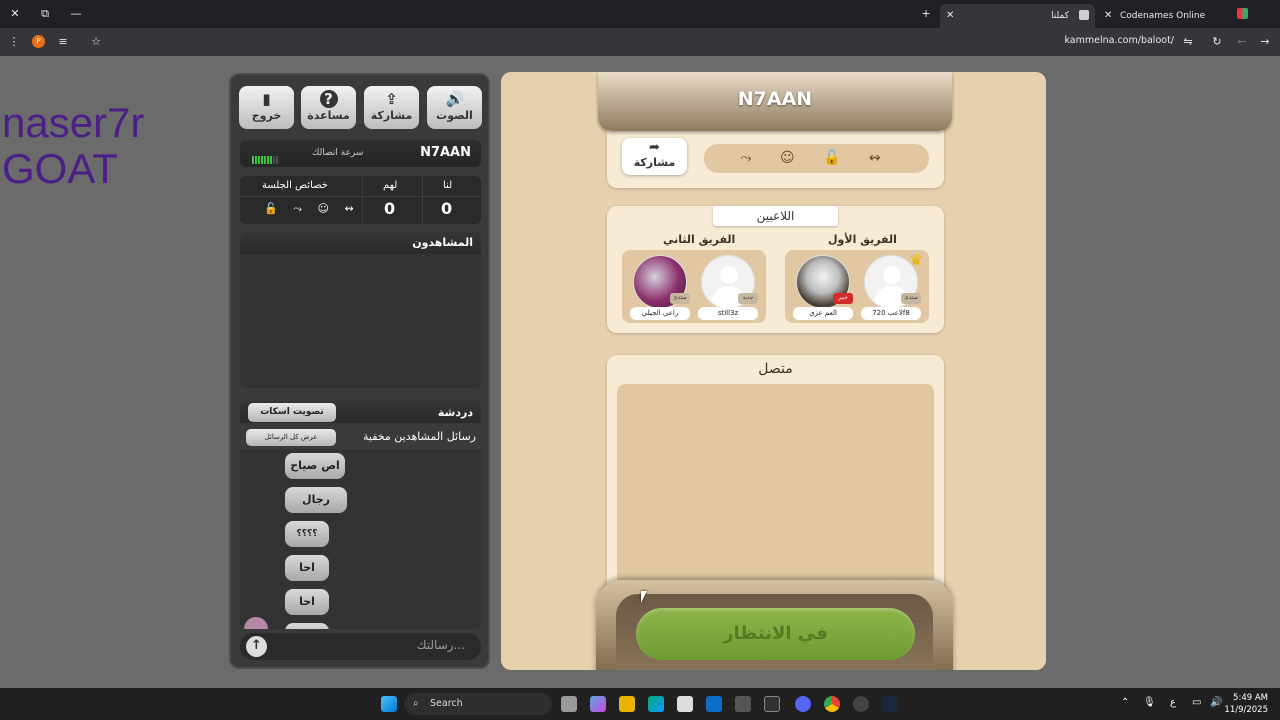  What do you see at coordinates (266, 115) in the screenshot?
I see `exit-label: خروج` at bounding box center [266, 115].